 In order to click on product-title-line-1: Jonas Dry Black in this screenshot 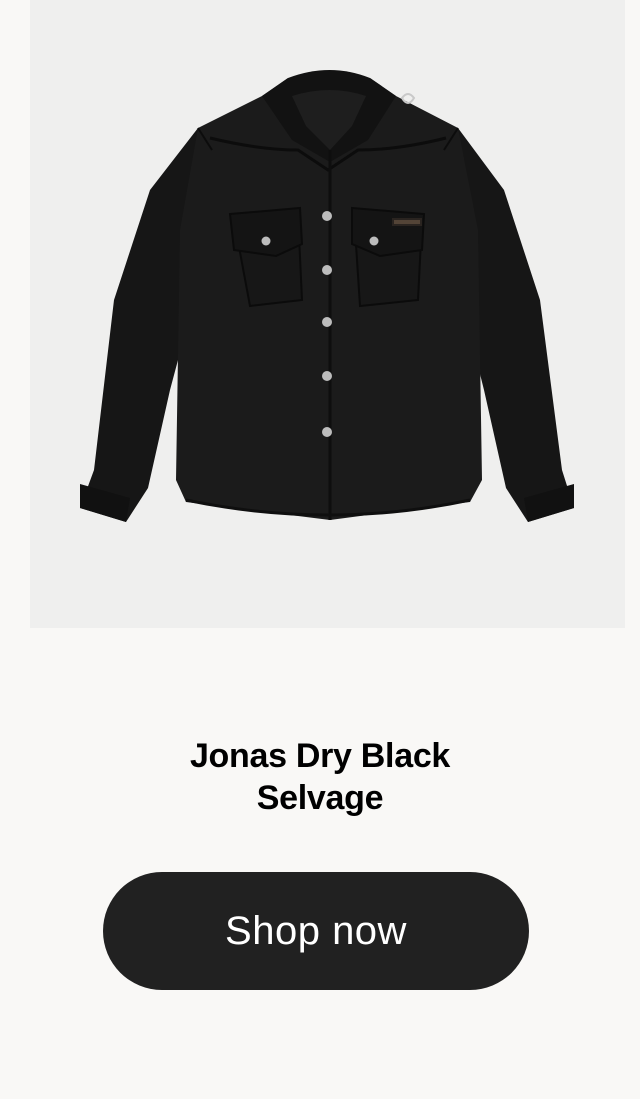, I will do `click(320, 755)`.